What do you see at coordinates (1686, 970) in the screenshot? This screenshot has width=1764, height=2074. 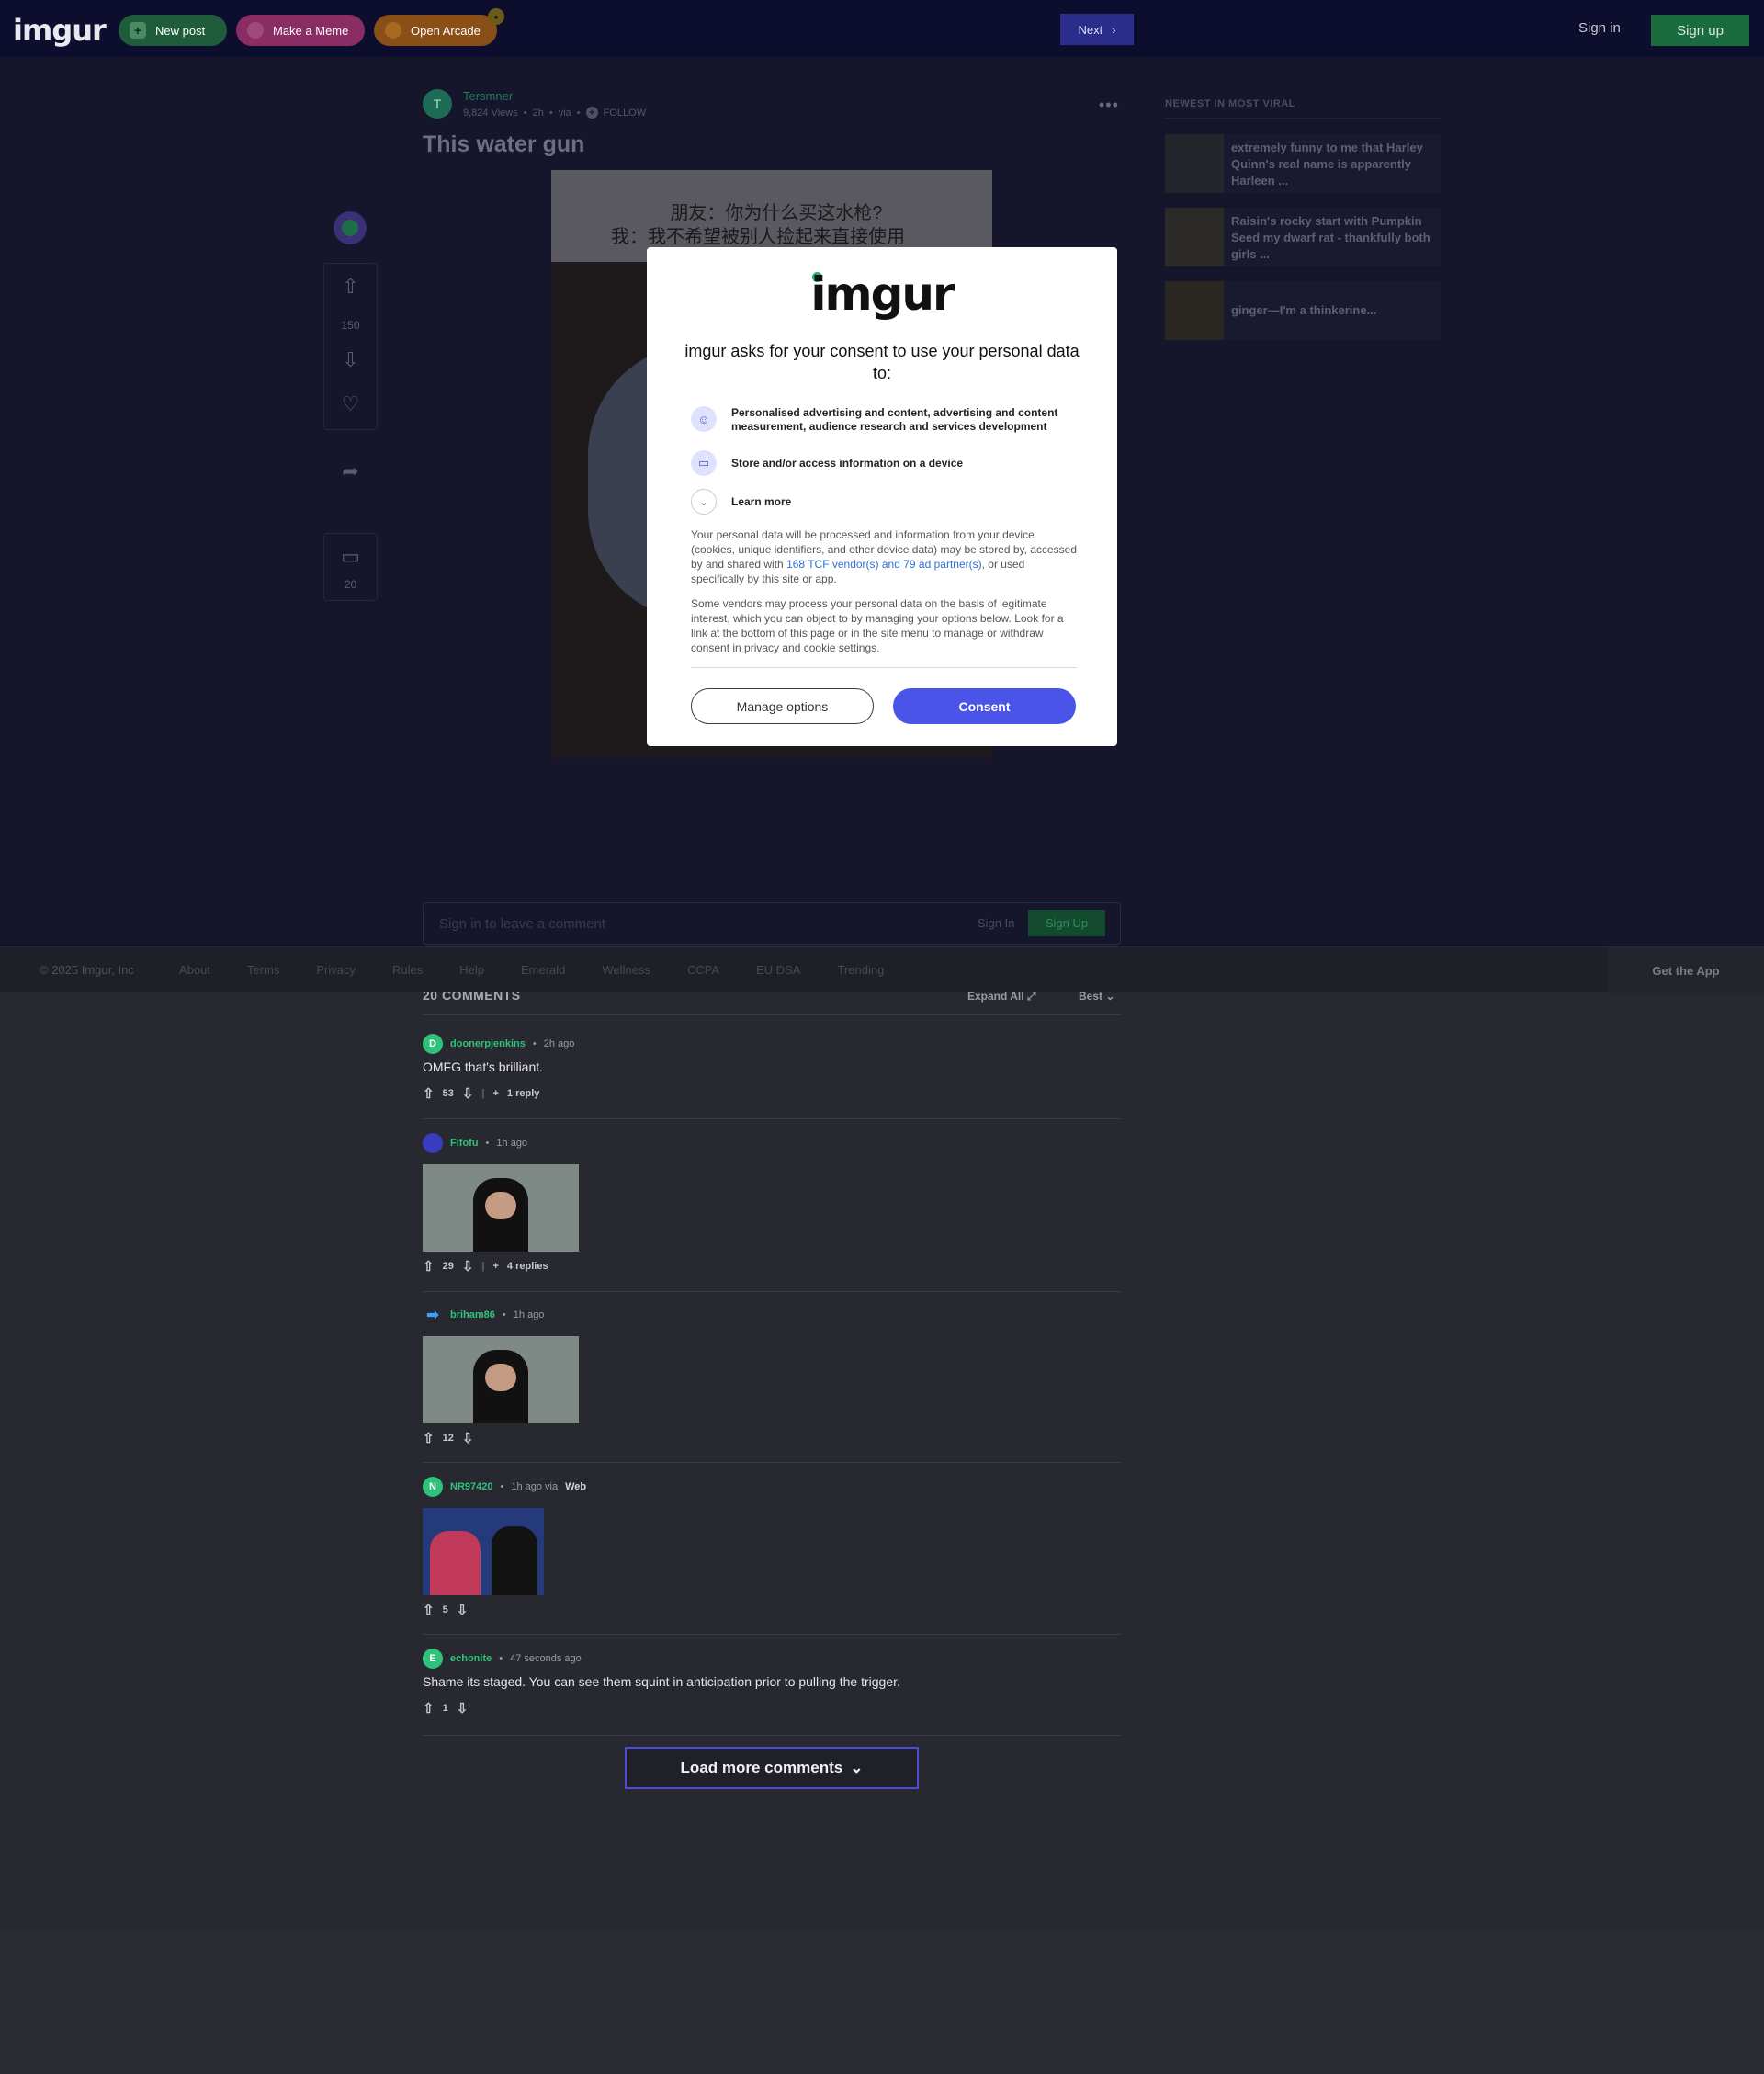 I see `get-the-app-button: Get the App` at bounding box center [1686, 970].